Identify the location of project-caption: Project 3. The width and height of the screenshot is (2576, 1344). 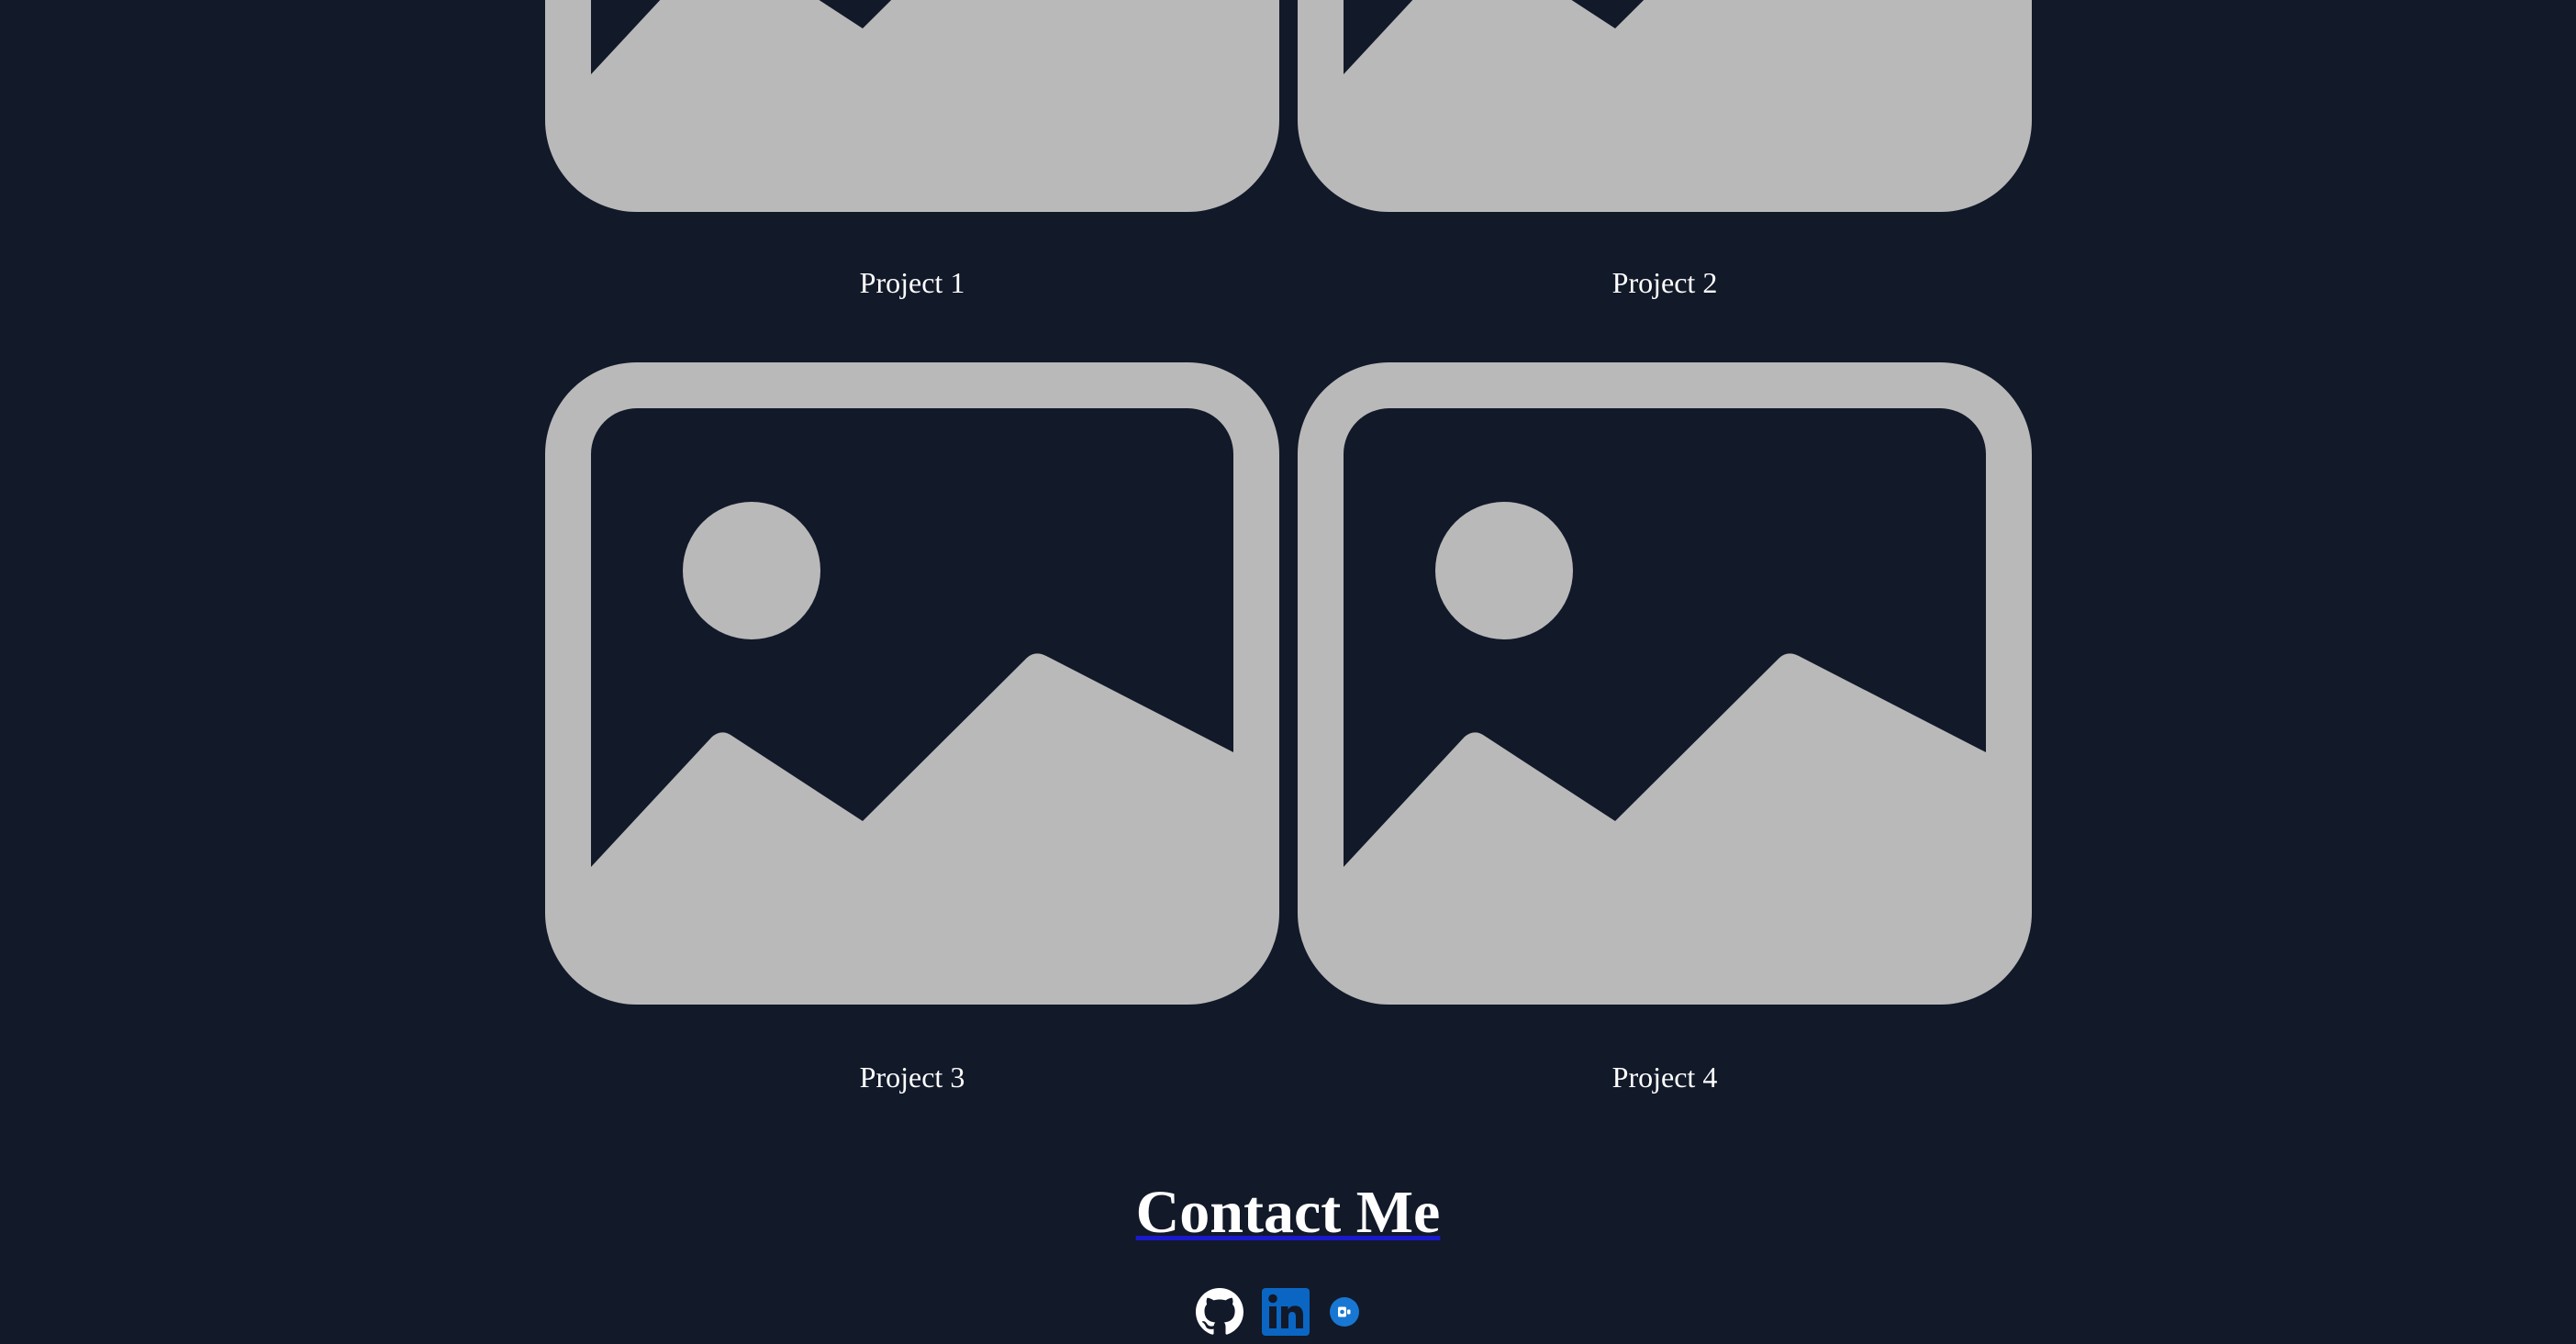
(912, 1077).